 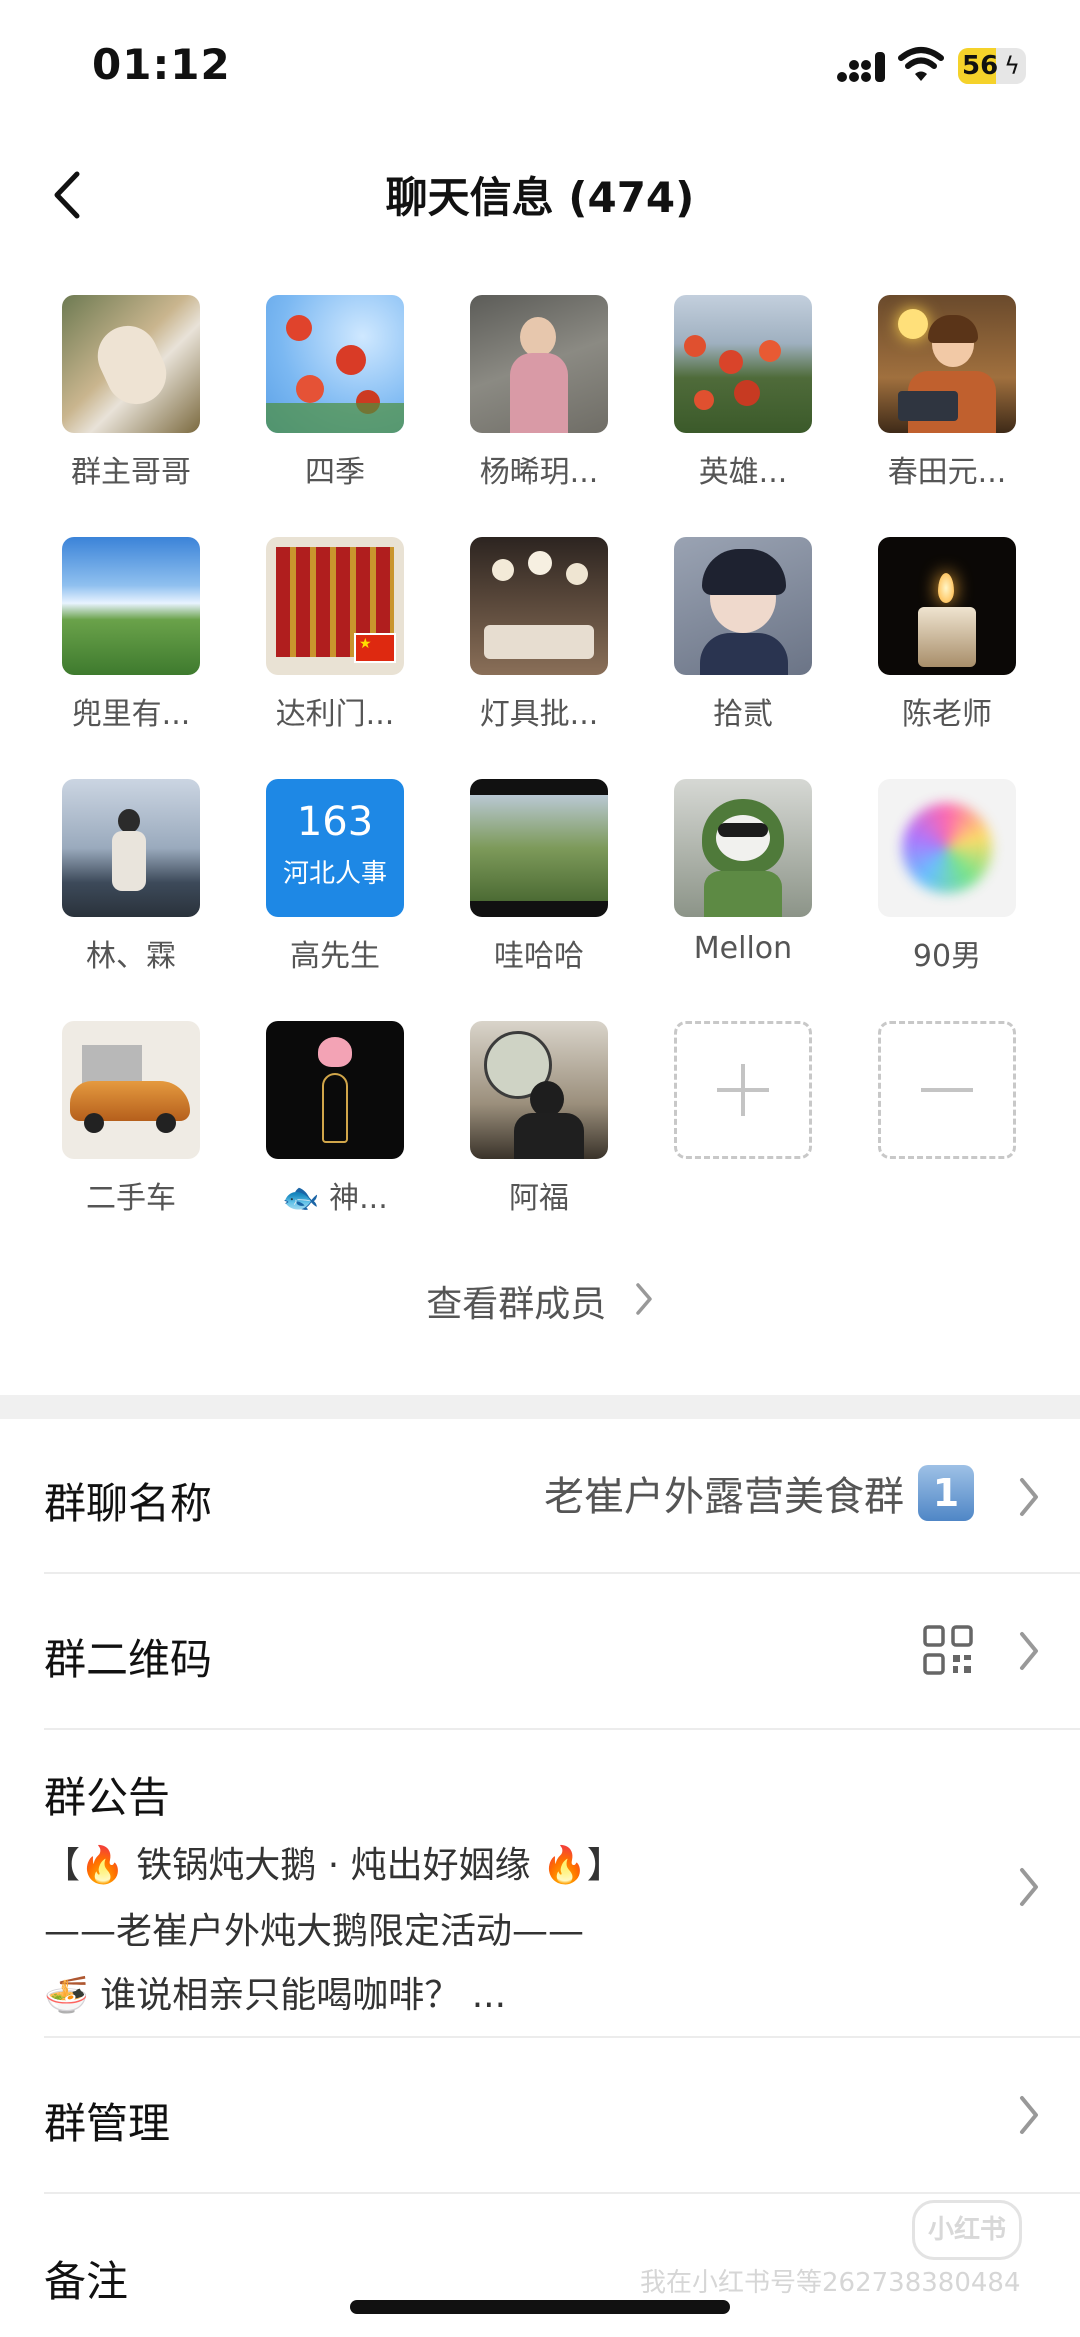 What do you see at coordinates (830, 2283) in the screenshot?
I see `watermark-text: 我在小红书号等262738380484` at bounding box center [830, 2283].